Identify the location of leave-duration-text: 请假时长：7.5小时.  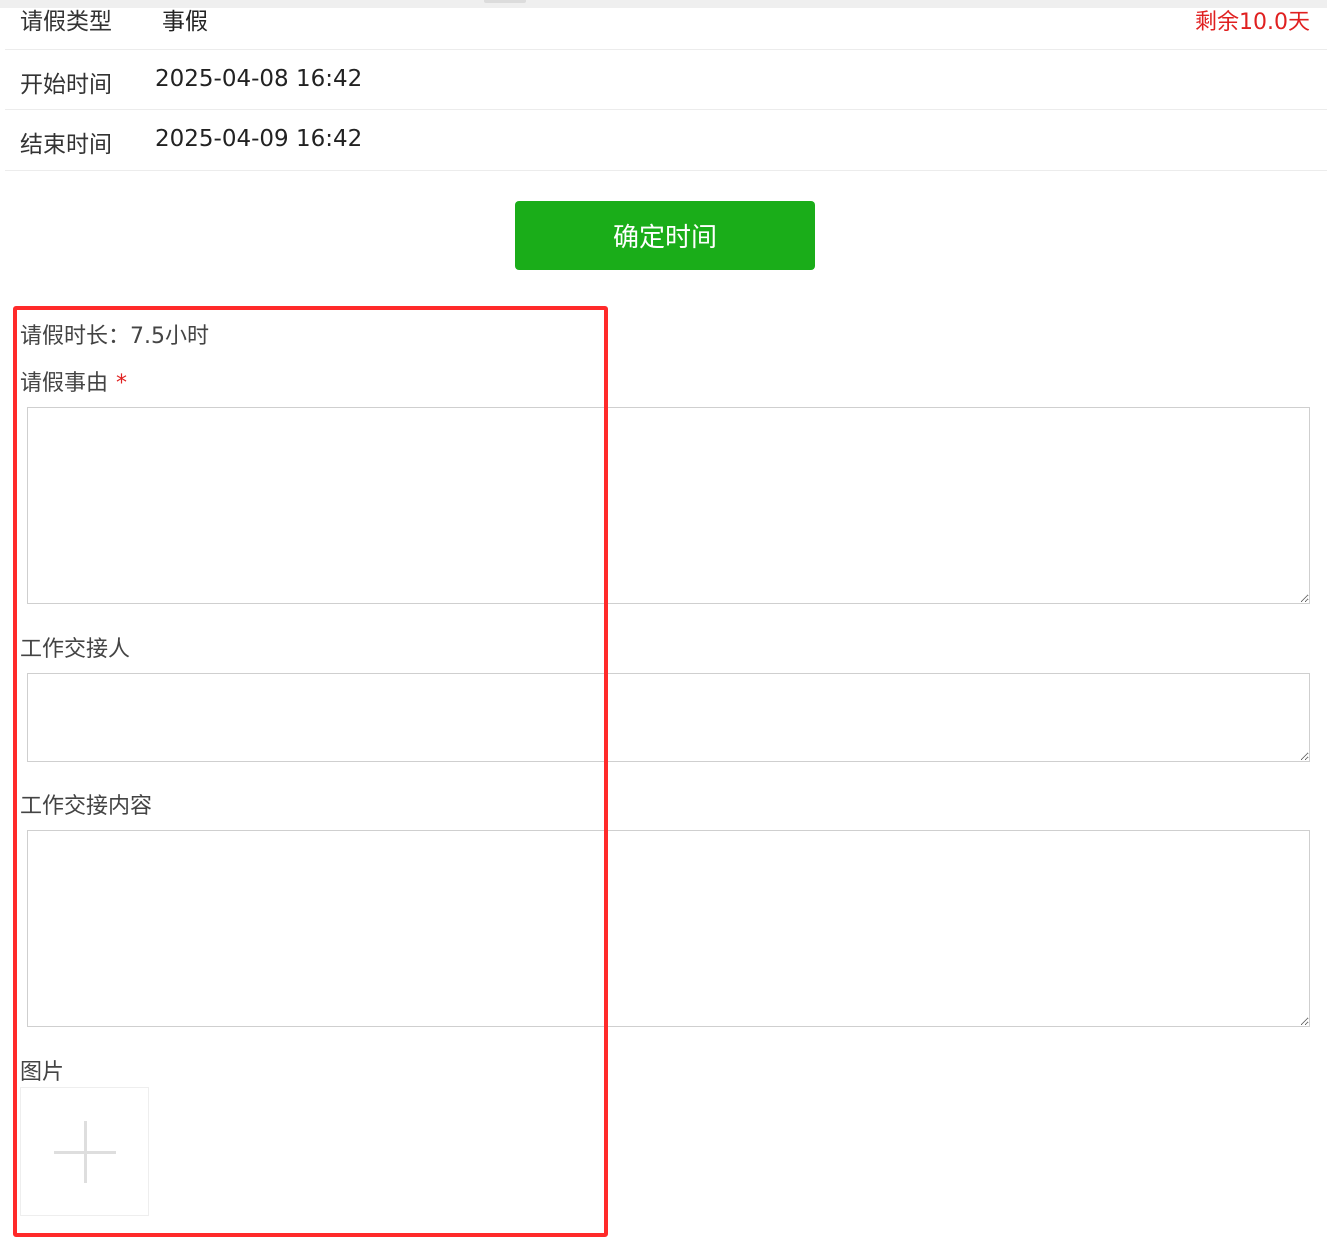
(114, 336).